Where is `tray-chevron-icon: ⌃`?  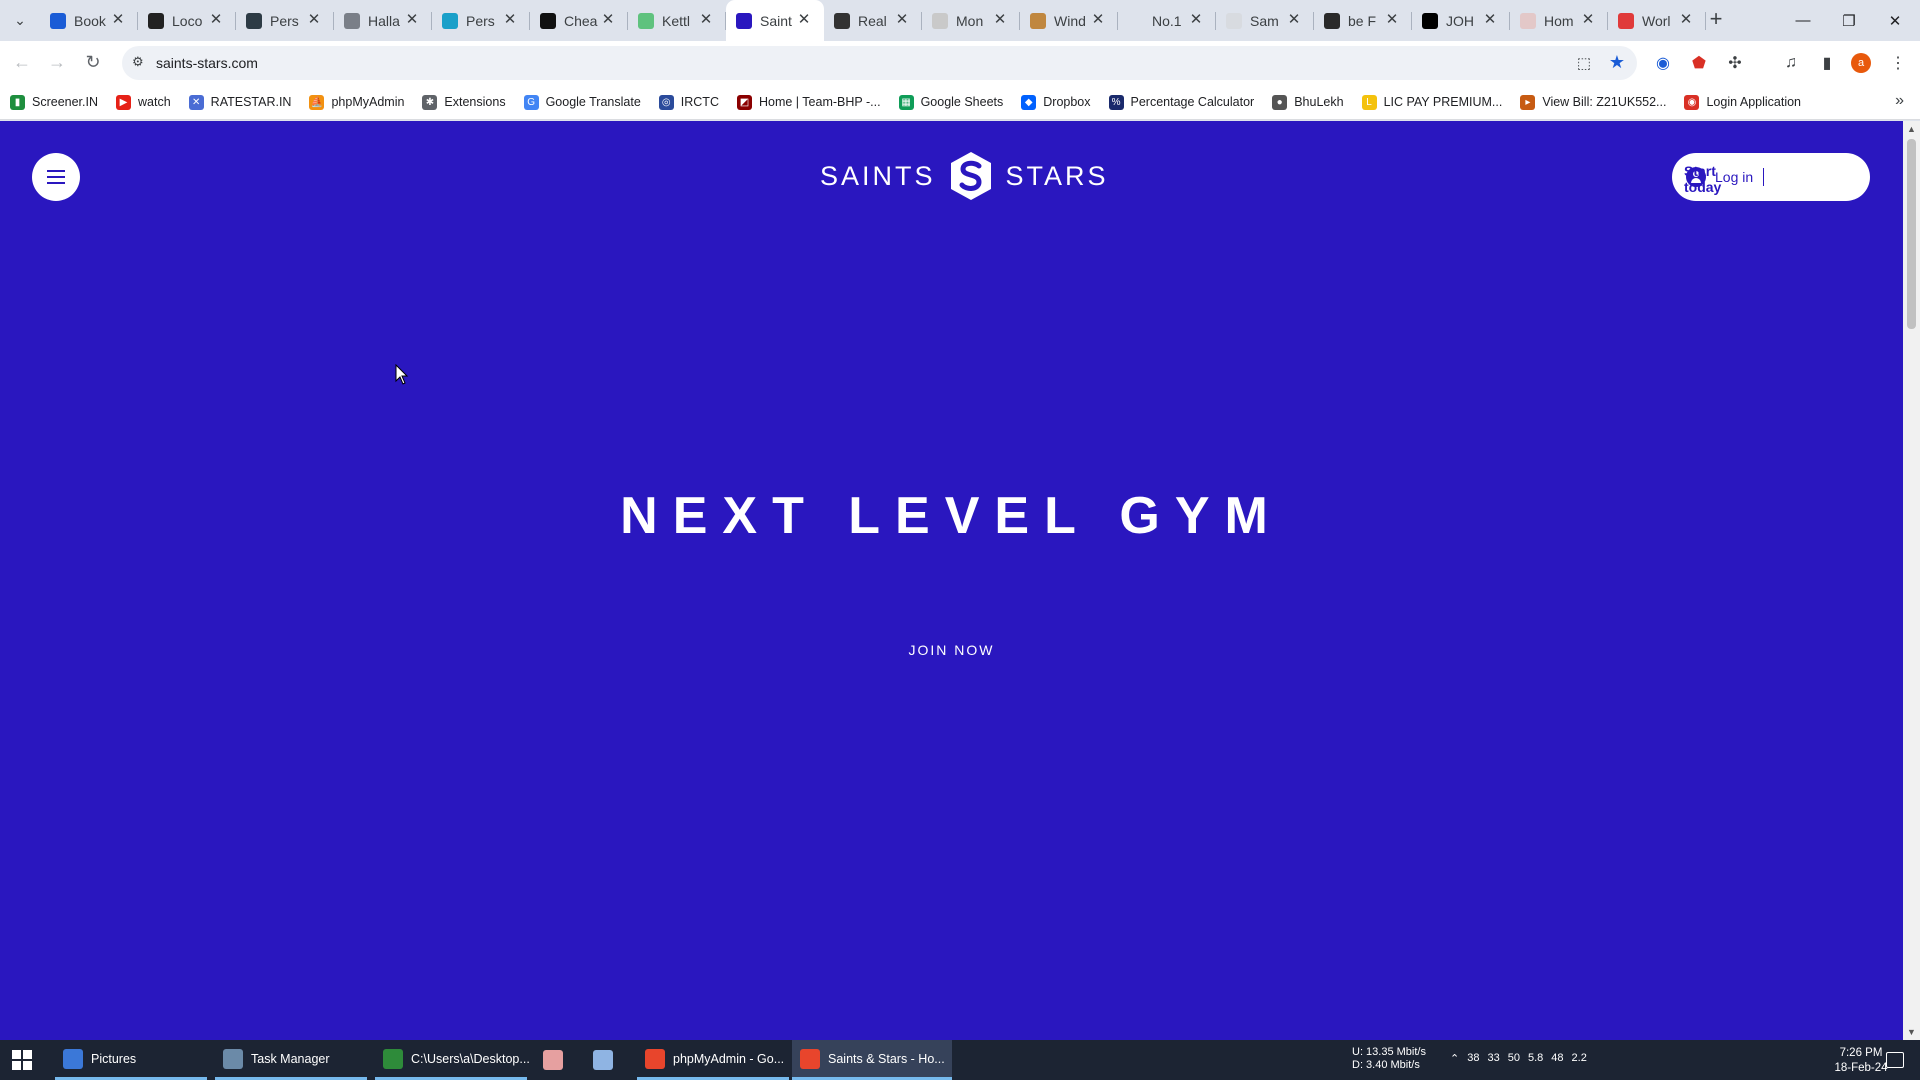
tray-chevron-icon: ⌃ is located at coordinates (1454, 1058).